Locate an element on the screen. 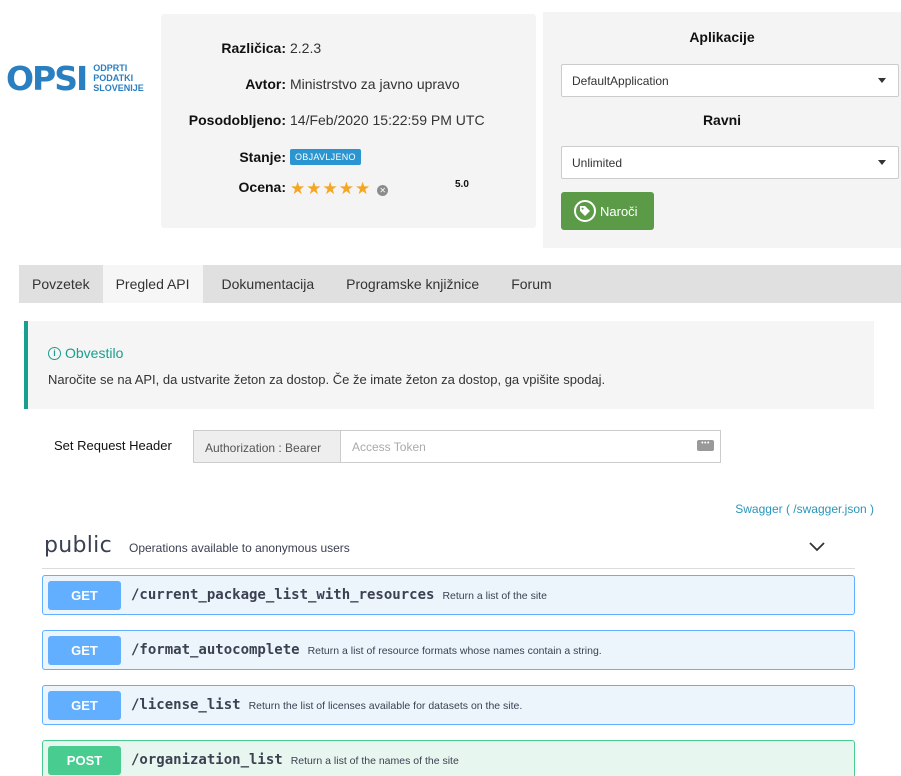  notice-title-text: Obvestilo is located at coordinates (94, 353).